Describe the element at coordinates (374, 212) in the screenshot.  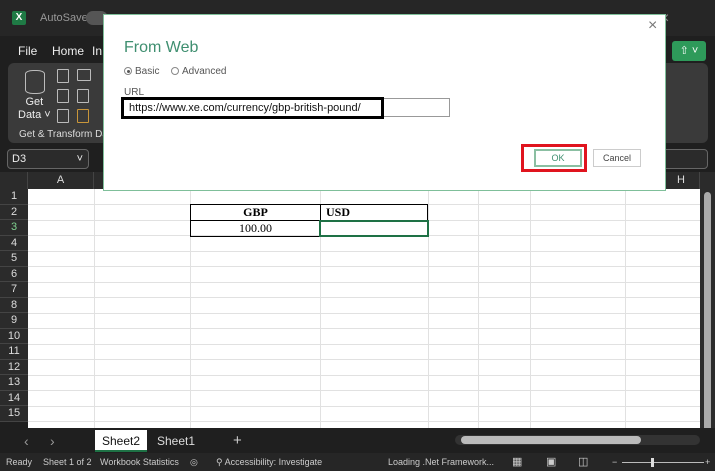
I see `cell-d2: USD` at that location.